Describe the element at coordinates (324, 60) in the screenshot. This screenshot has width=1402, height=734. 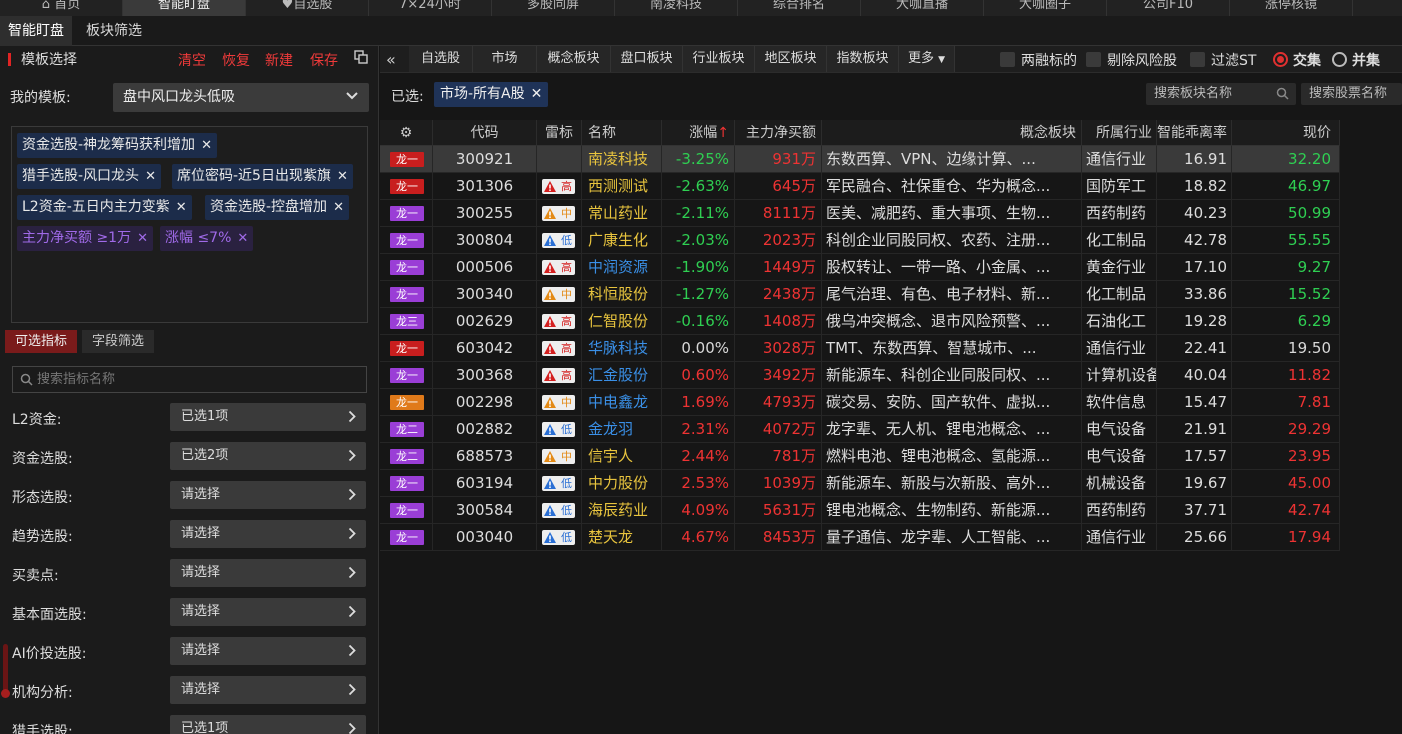
I see `save-button: 保存` at that location.